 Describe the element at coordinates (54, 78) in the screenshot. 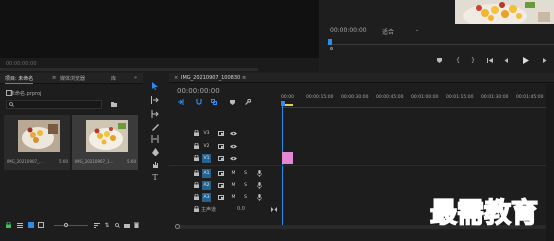

I see `tab-project-menu-icon: ≡` at that location.